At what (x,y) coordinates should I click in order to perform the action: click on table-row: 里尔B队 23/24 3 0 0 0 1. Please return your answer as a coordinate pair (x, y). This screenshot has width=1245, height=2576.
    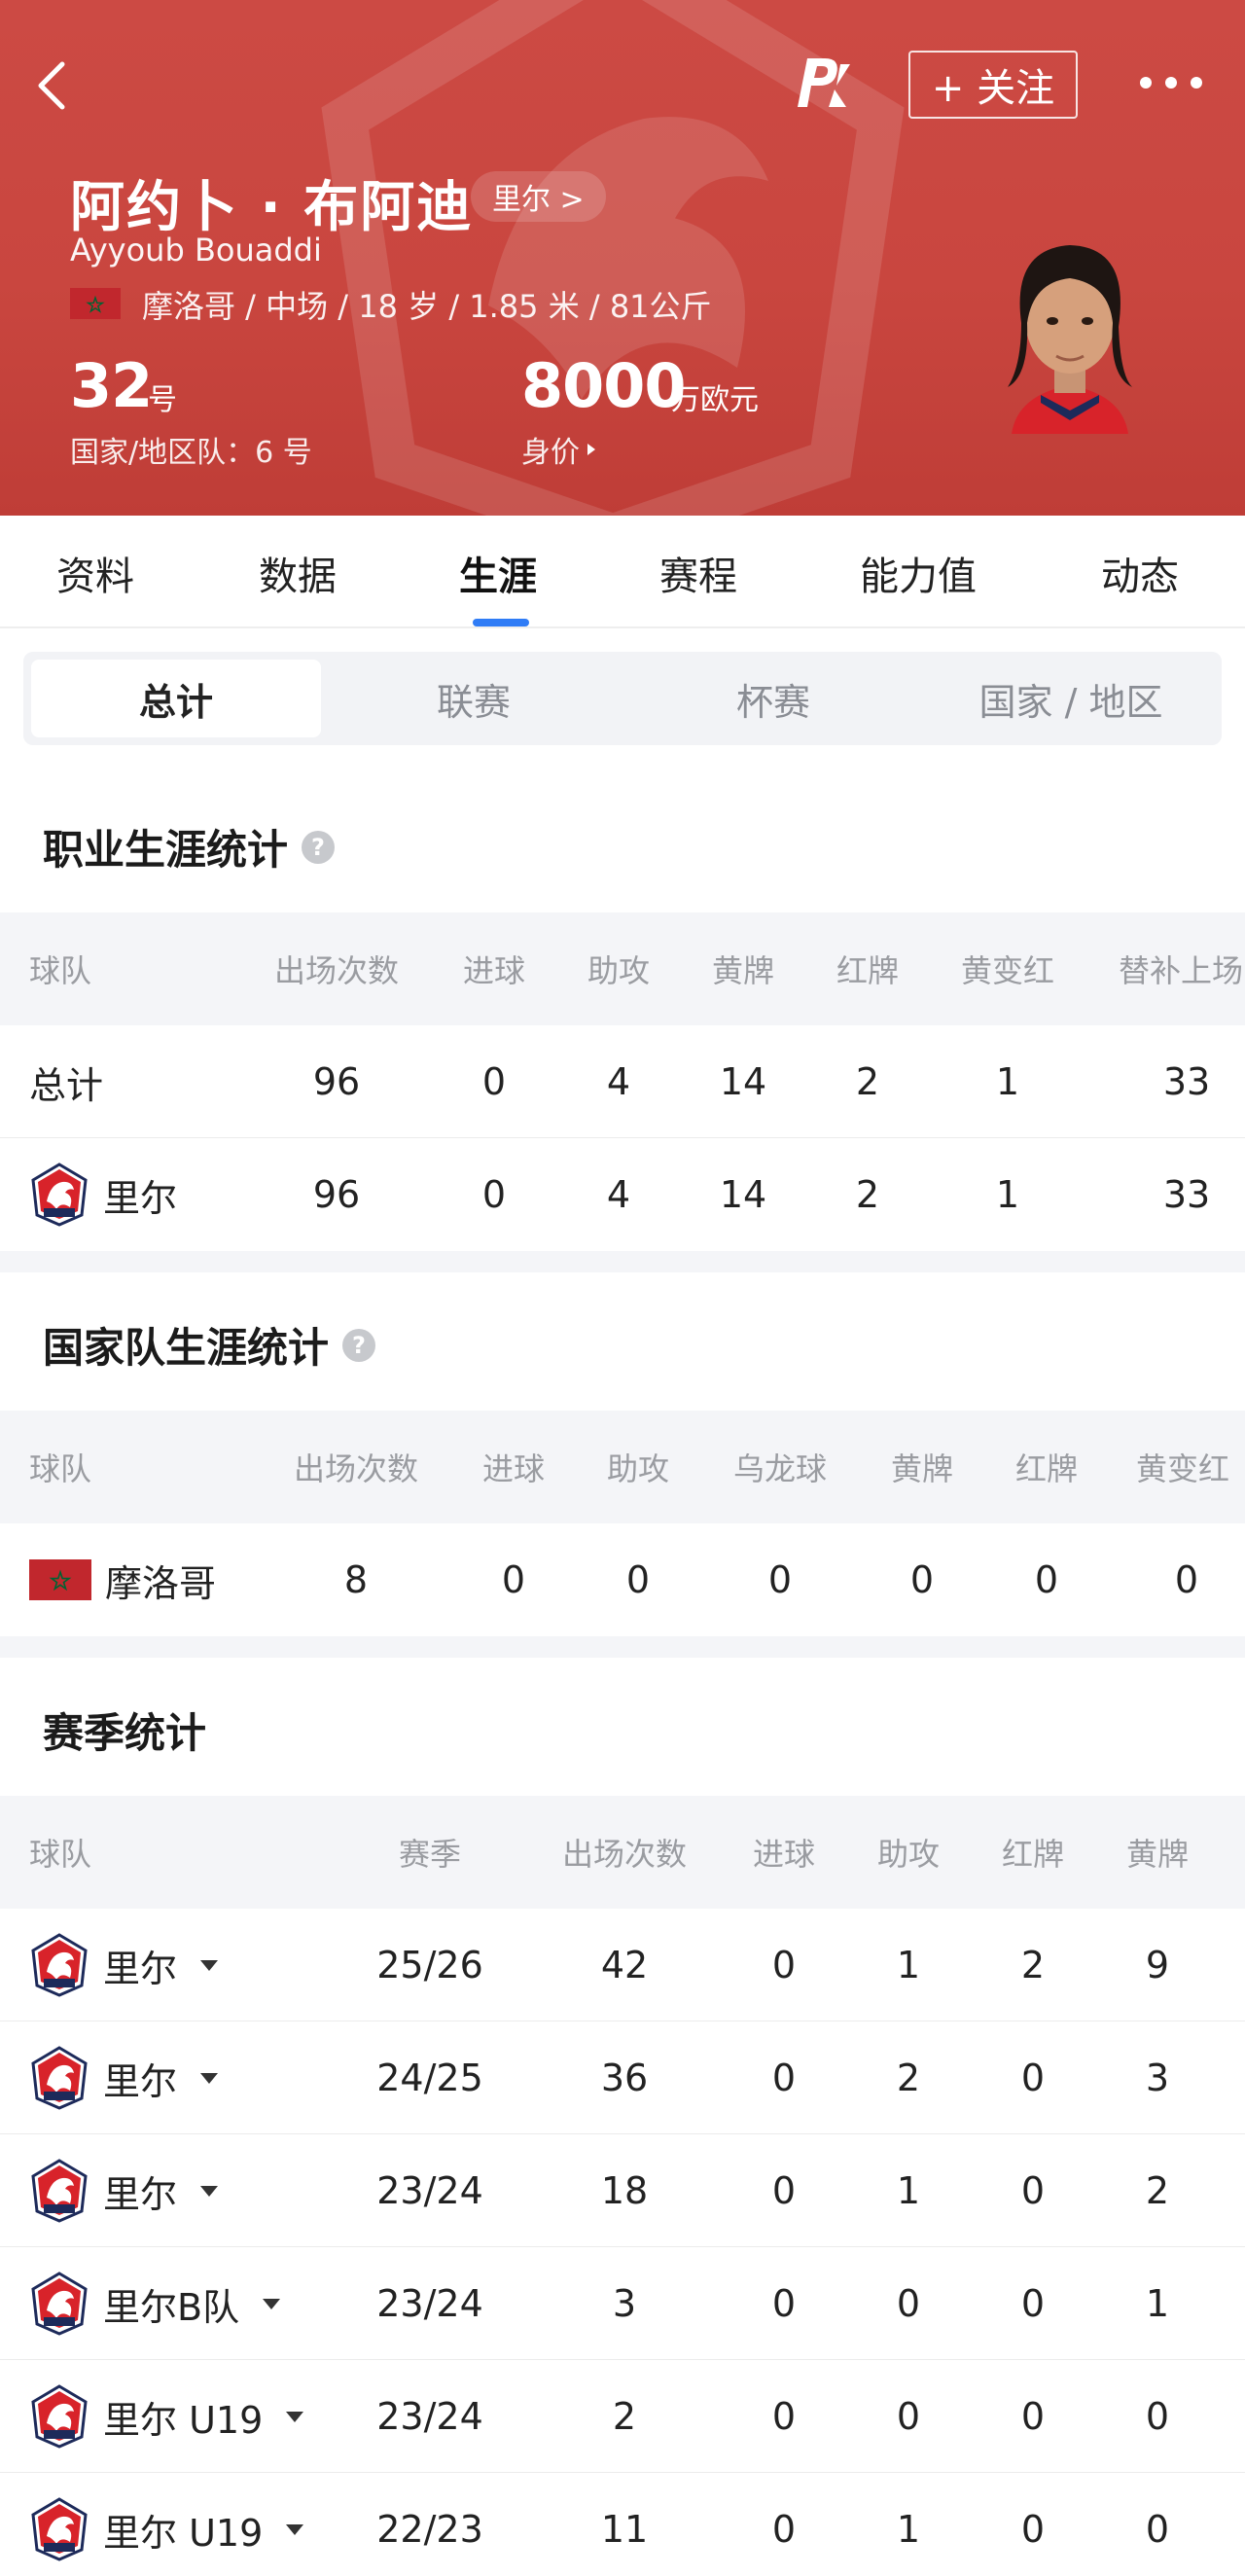
    Looking at the image, I should click on (622, 2303).